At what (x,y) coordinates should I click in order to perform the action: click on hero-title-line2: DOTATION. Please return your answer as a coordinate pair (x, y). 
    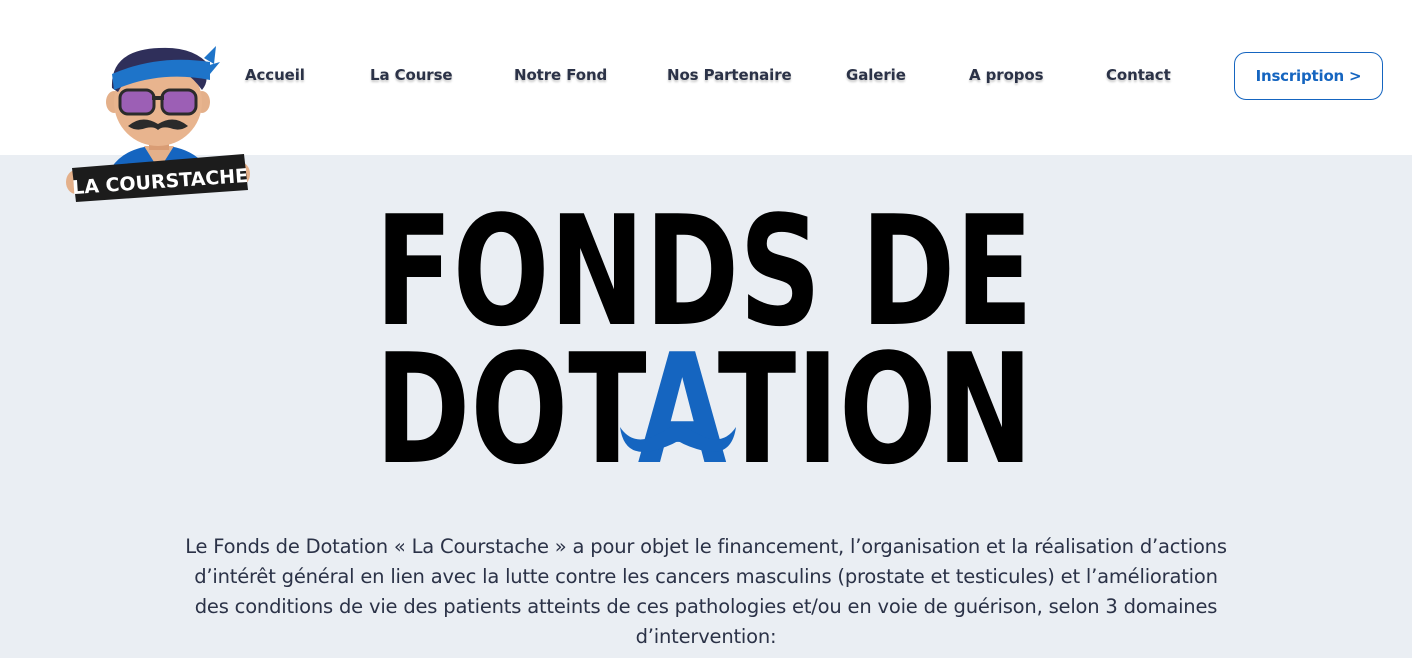
    Looking at the image, I should click on (704, 398).